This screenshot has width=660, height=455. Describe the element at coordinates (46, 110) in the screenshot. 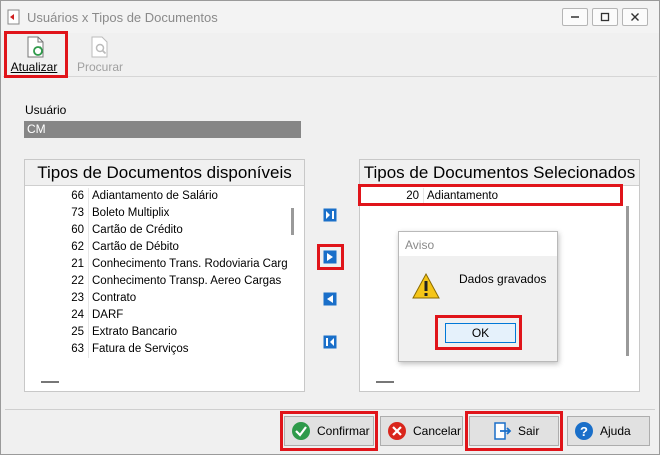

I see `user-label: Usuário` at that location.